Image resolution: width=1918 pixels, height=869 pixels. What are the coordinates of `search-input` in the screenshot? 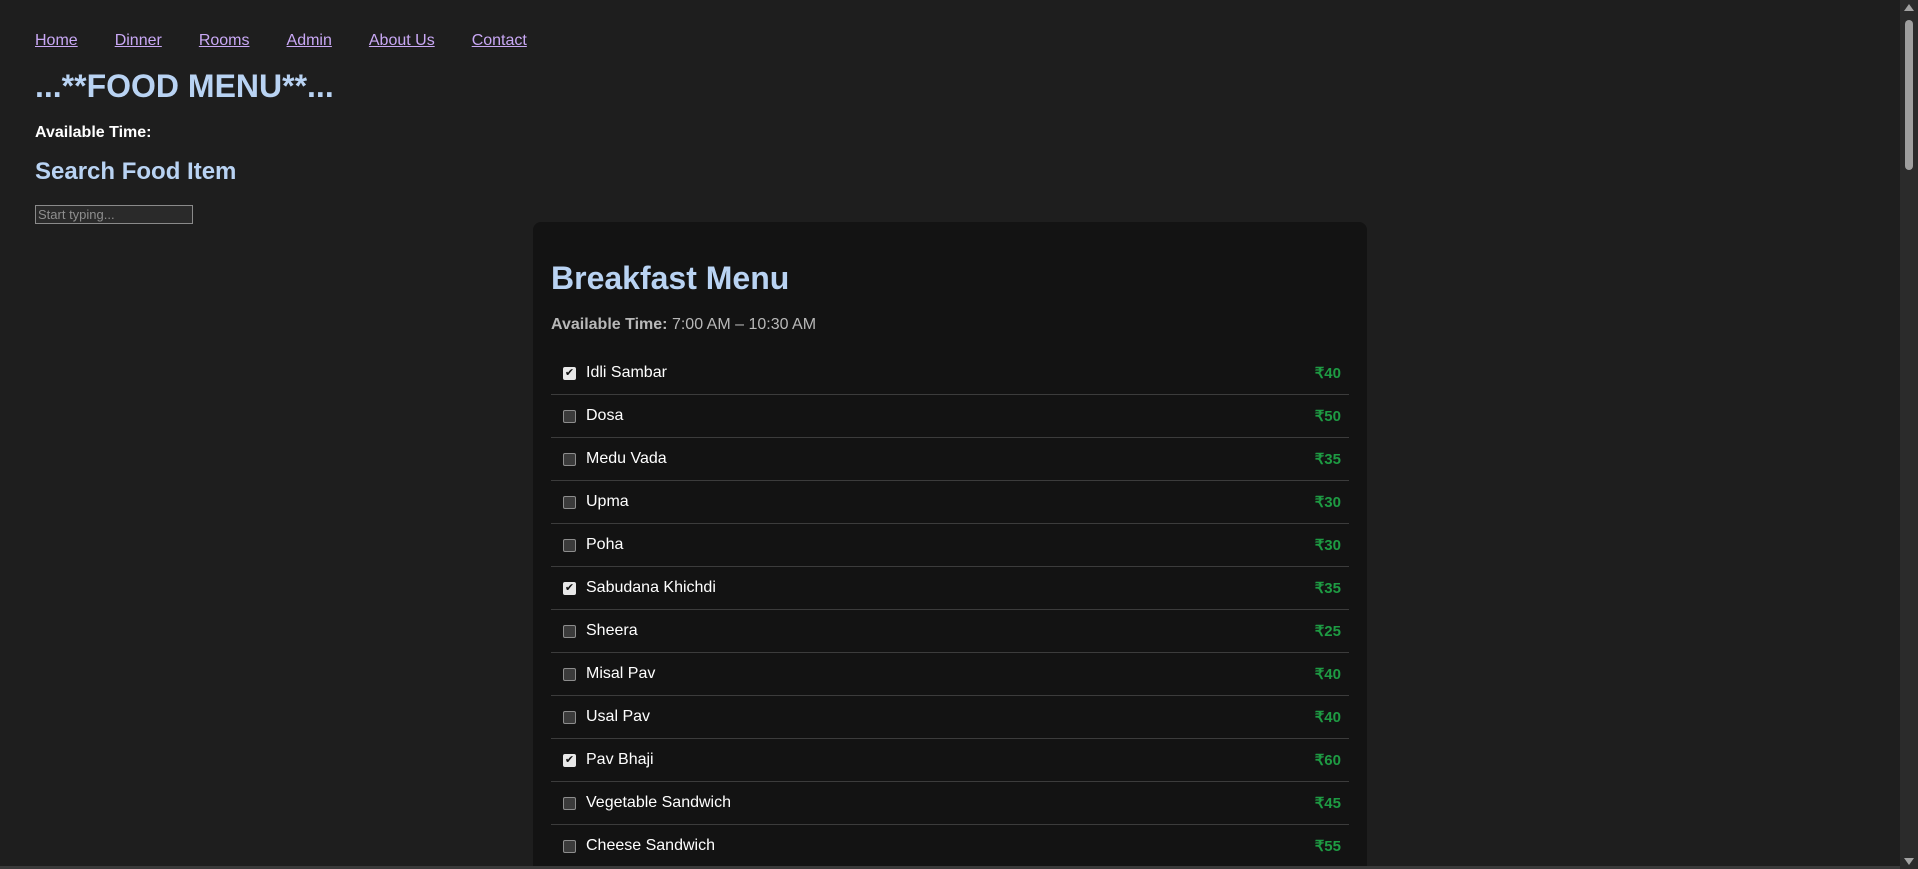 It's located at (114, 214).